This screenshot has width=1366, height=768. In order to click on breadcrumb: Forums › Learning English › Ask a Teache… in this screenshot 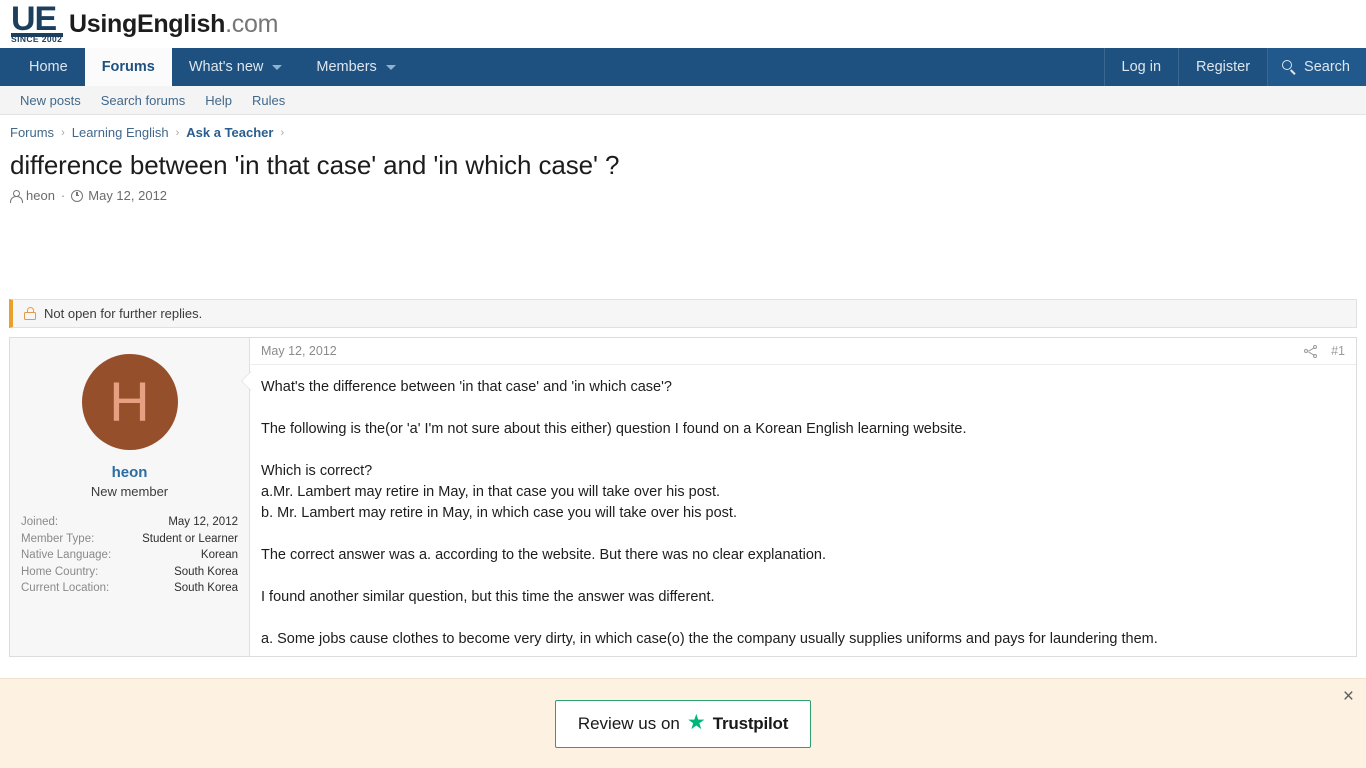, I will do `click(683, 132)`.